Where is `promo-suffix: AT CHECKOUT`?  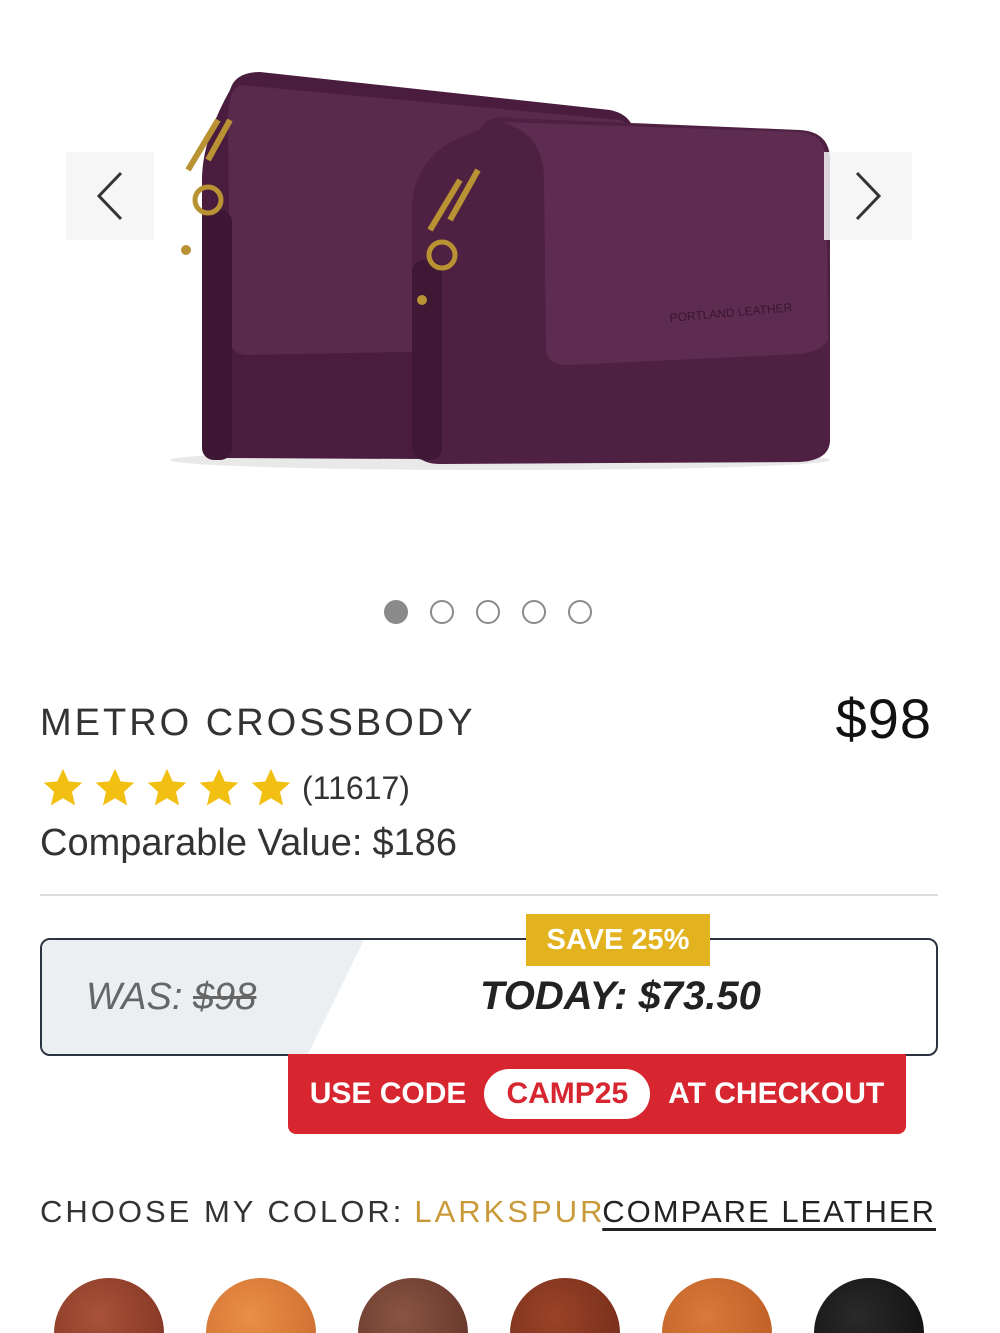
promo-suffix: AT CHECKOUT is located at coordinates (776, 1093).